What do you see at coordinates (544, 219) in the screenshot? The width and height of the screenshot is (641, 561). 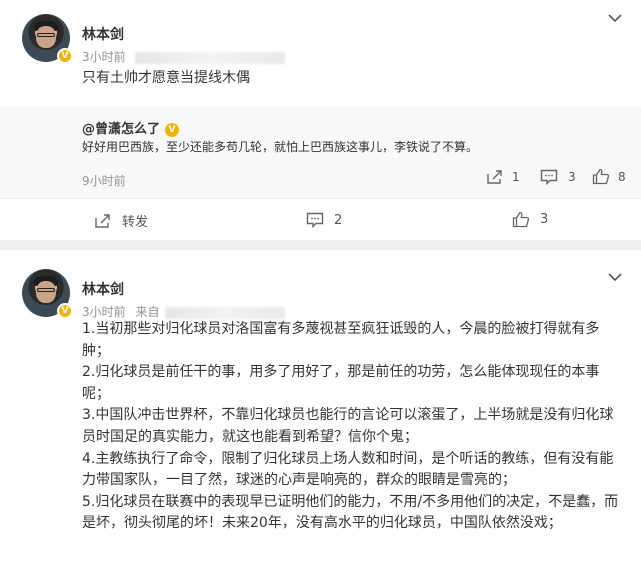 I see `like-count: 3` at bounding box center [544, 219].